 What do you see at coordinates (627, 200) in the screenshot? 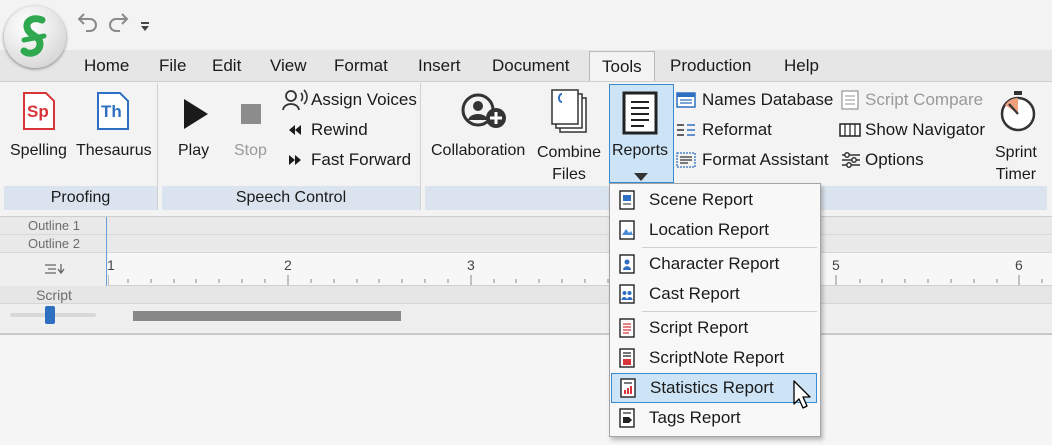
I see `scene-report-icon` at bounding box center [627, 200].